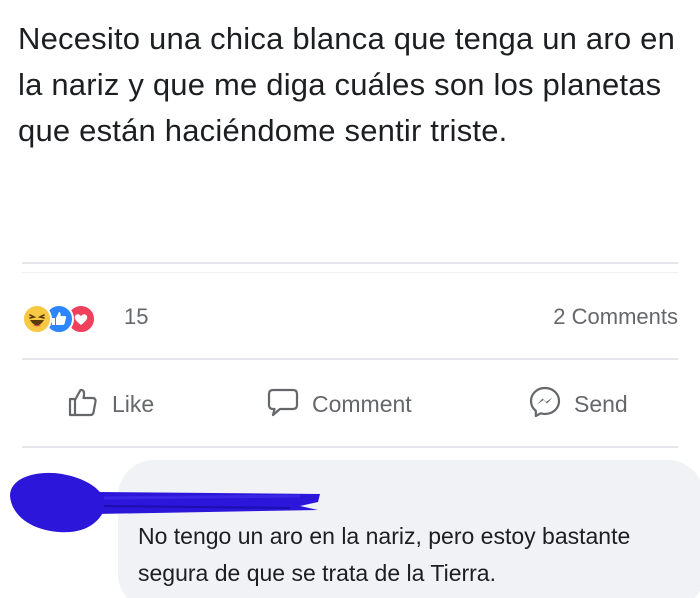 Image resolution: width=700 pixels, height=598 pixels. Describe the element at coordinates (283, 404) in the screenshot. I see `speech-bubble-icon` at that location.